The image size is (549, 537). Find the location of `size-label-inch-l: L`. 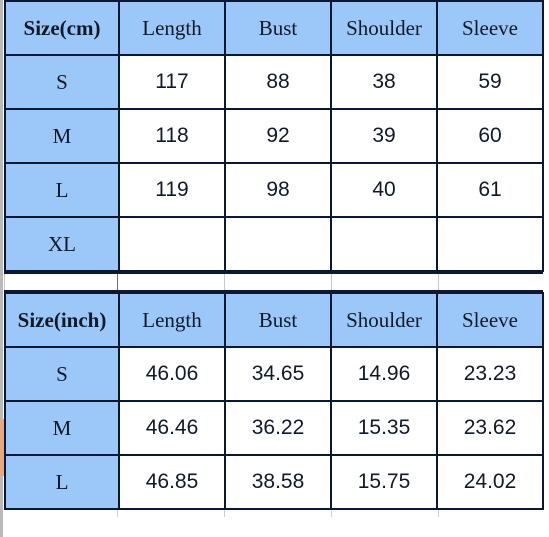

size-label-inch-l: L is located at coordinates (62, 482).